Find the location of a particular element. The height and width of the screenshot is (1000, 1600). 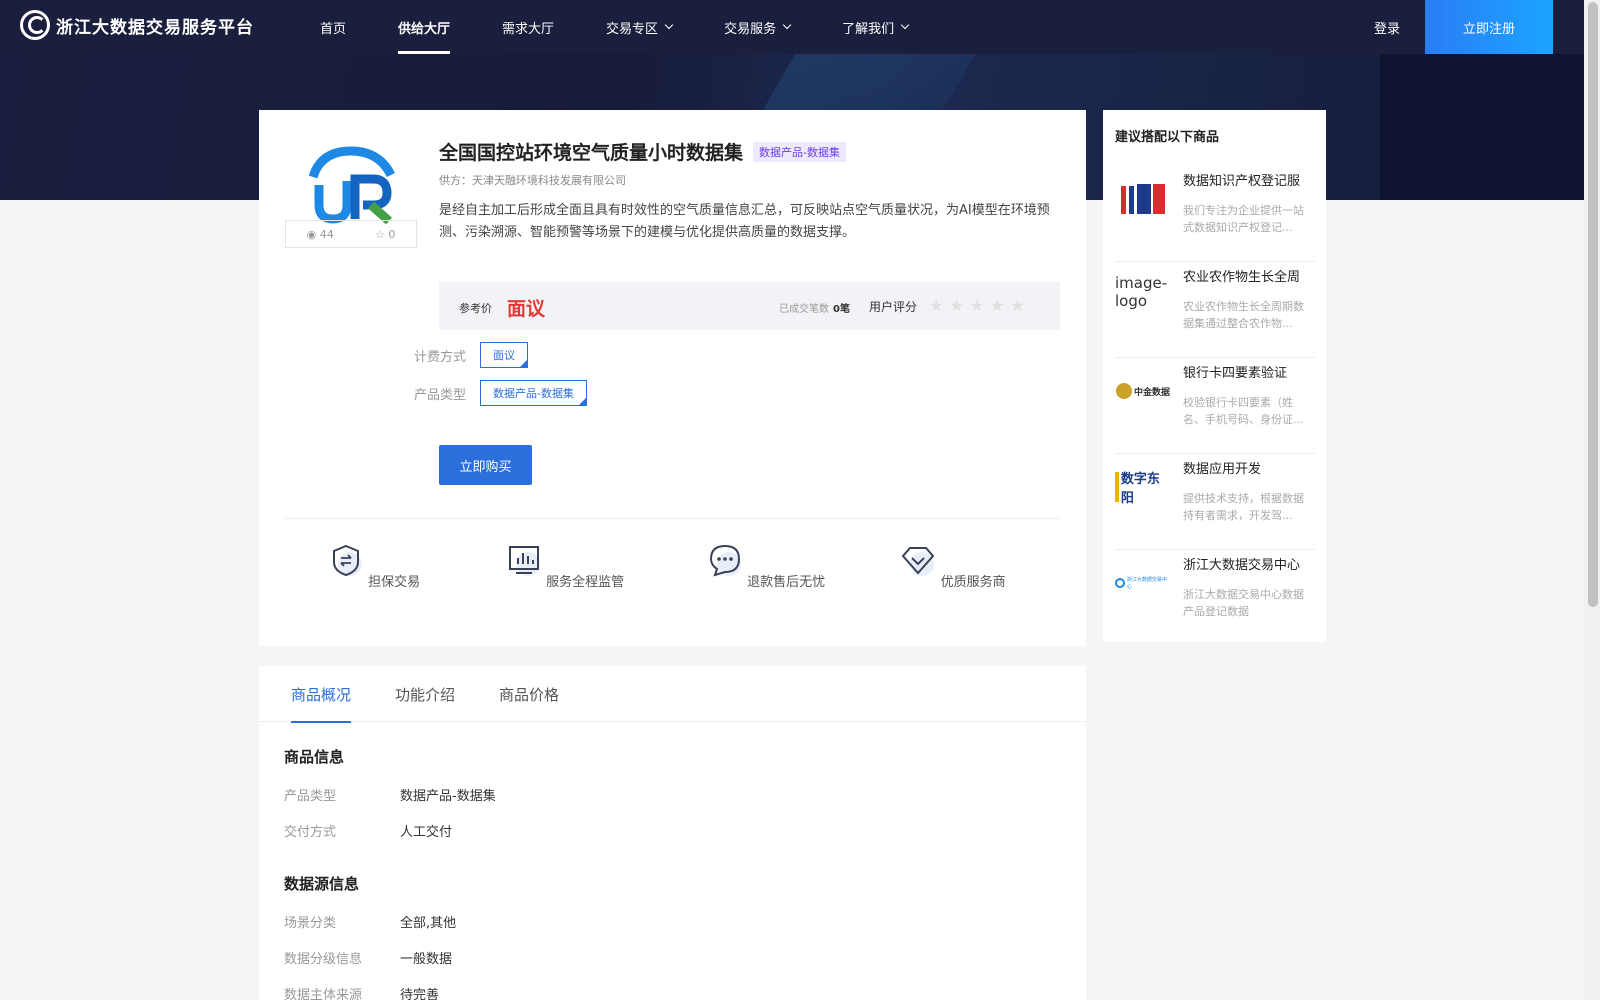

diamond-icon is located at coordinates (918, 561).